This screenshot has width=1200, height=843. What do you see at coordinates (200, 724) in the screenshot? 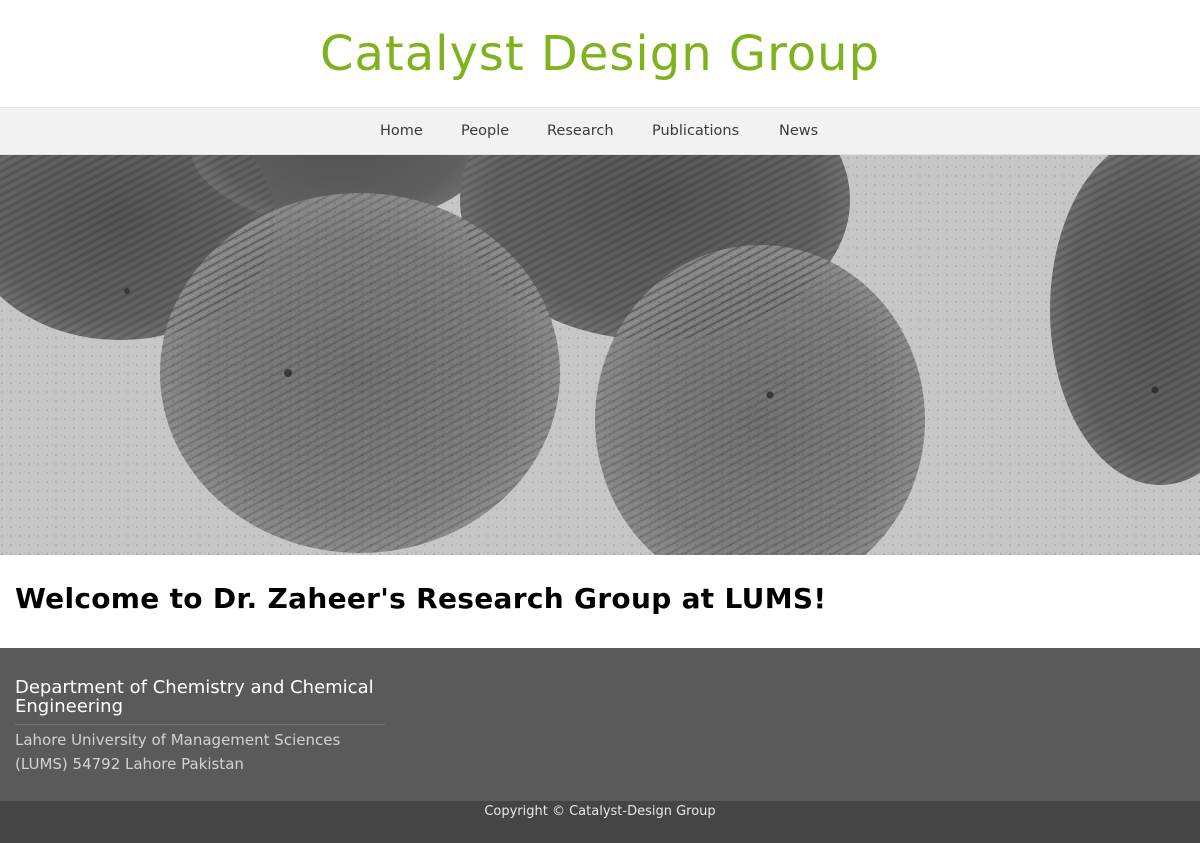
I see `footer-divider` at bounding box center [200, 724].